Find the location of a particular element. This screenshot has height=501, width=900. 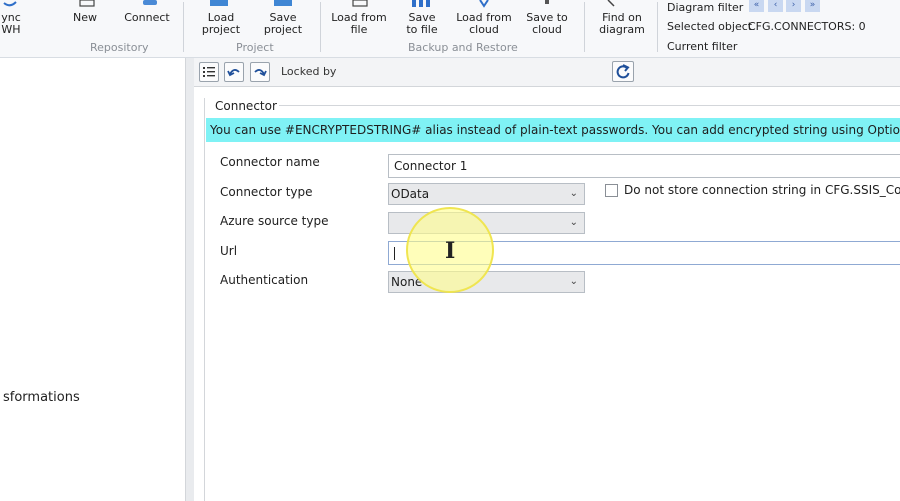

editor-toolbar: Locked by is located at coordinates (547, 72).